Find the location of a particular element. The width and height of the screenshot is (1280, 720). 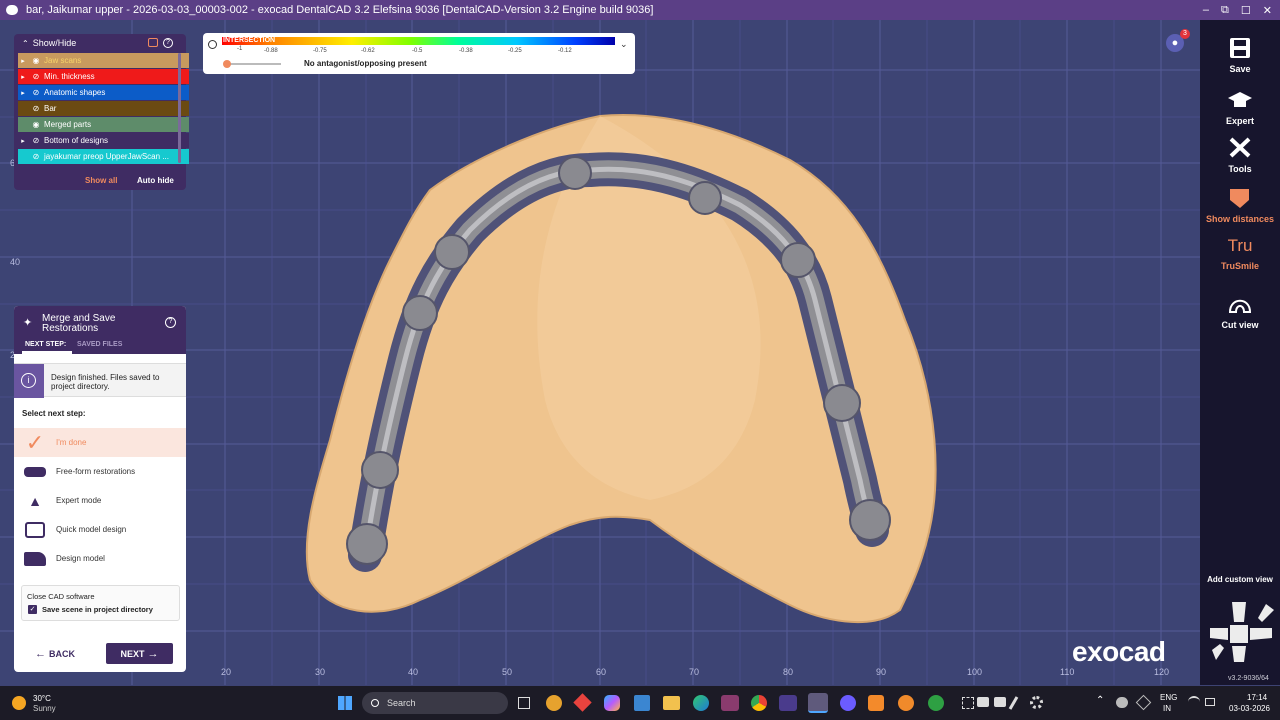

view-cube-navigator is located at coordinates (1240, 633).